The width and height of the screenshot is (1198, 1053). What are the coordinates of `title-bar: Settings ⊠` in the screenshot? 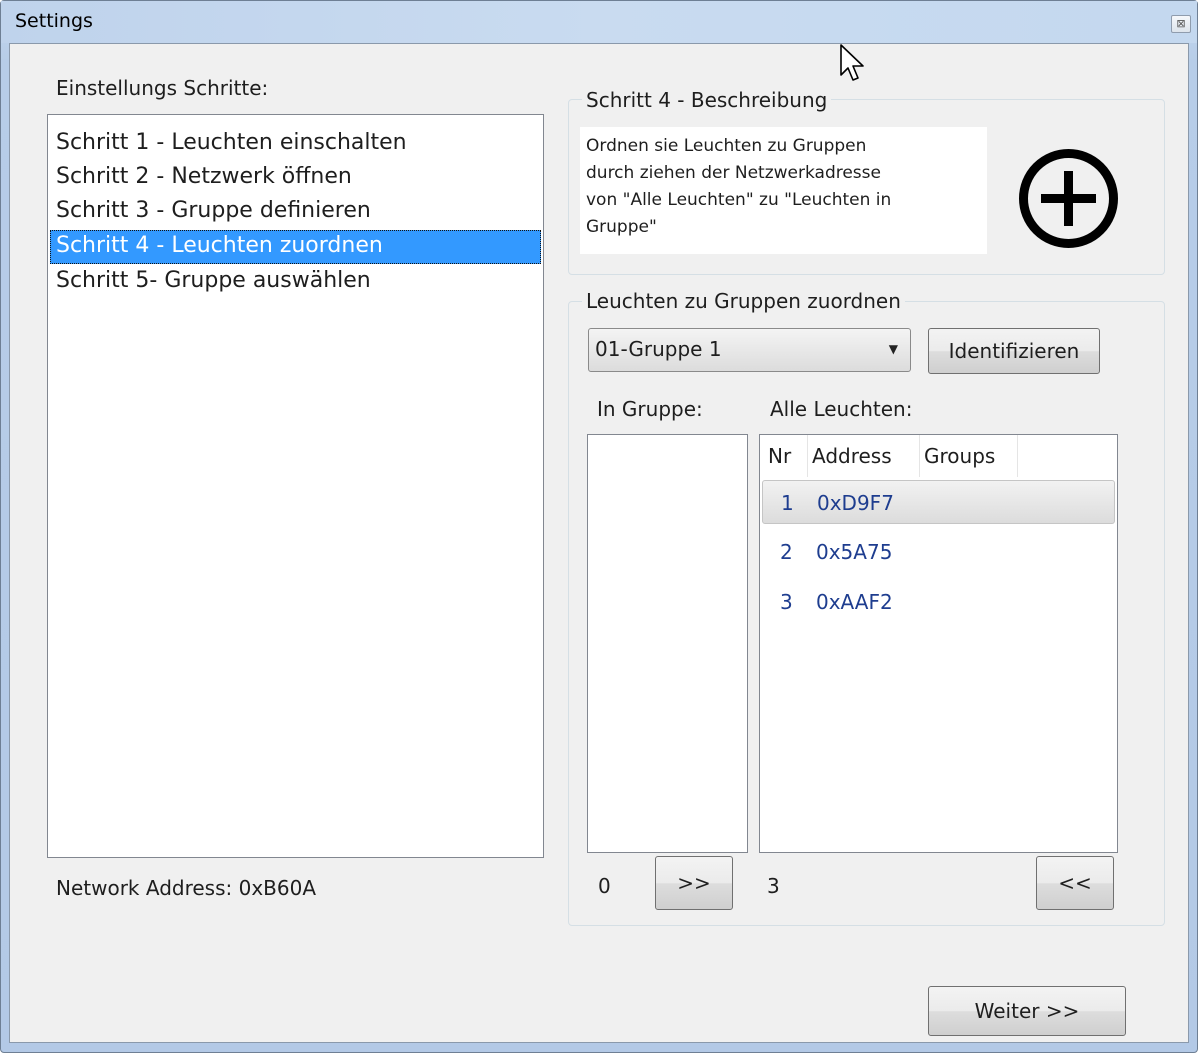 It's located at (599, 22).